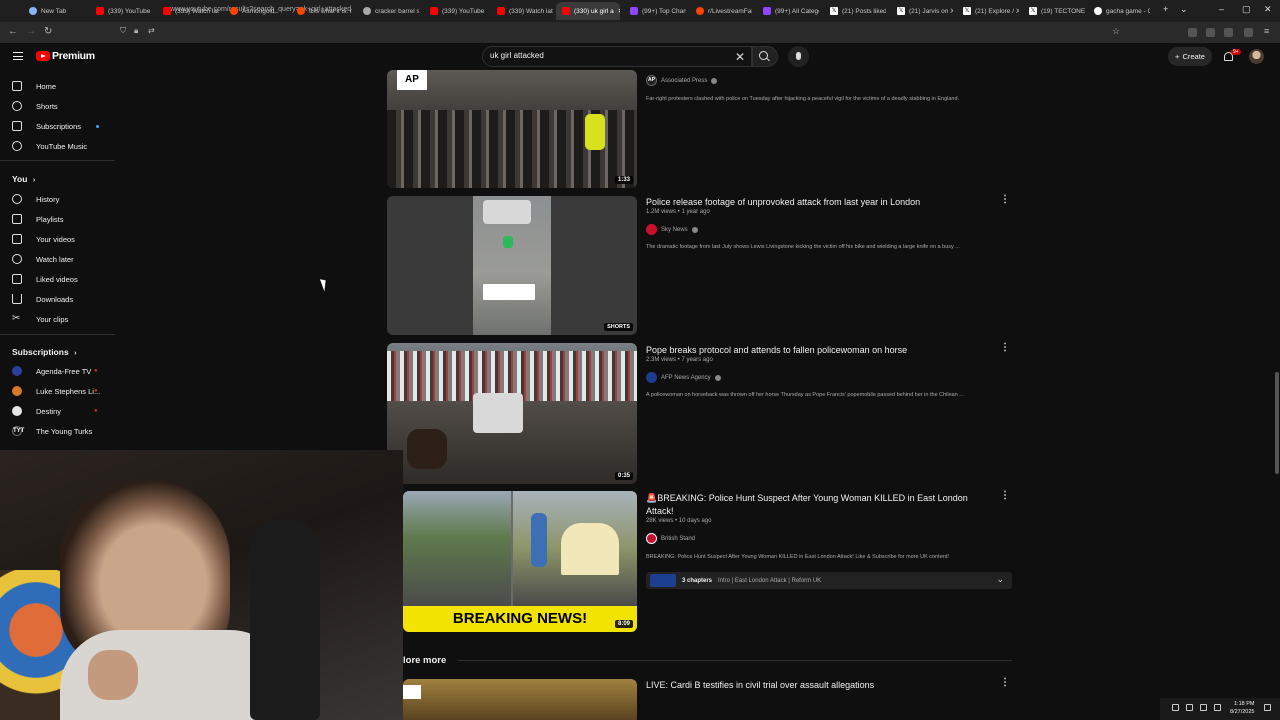  Describe the element at coordinates (62, 146) in the screenshot. I see `sidebar-item-label: YouTube Music` at that location.